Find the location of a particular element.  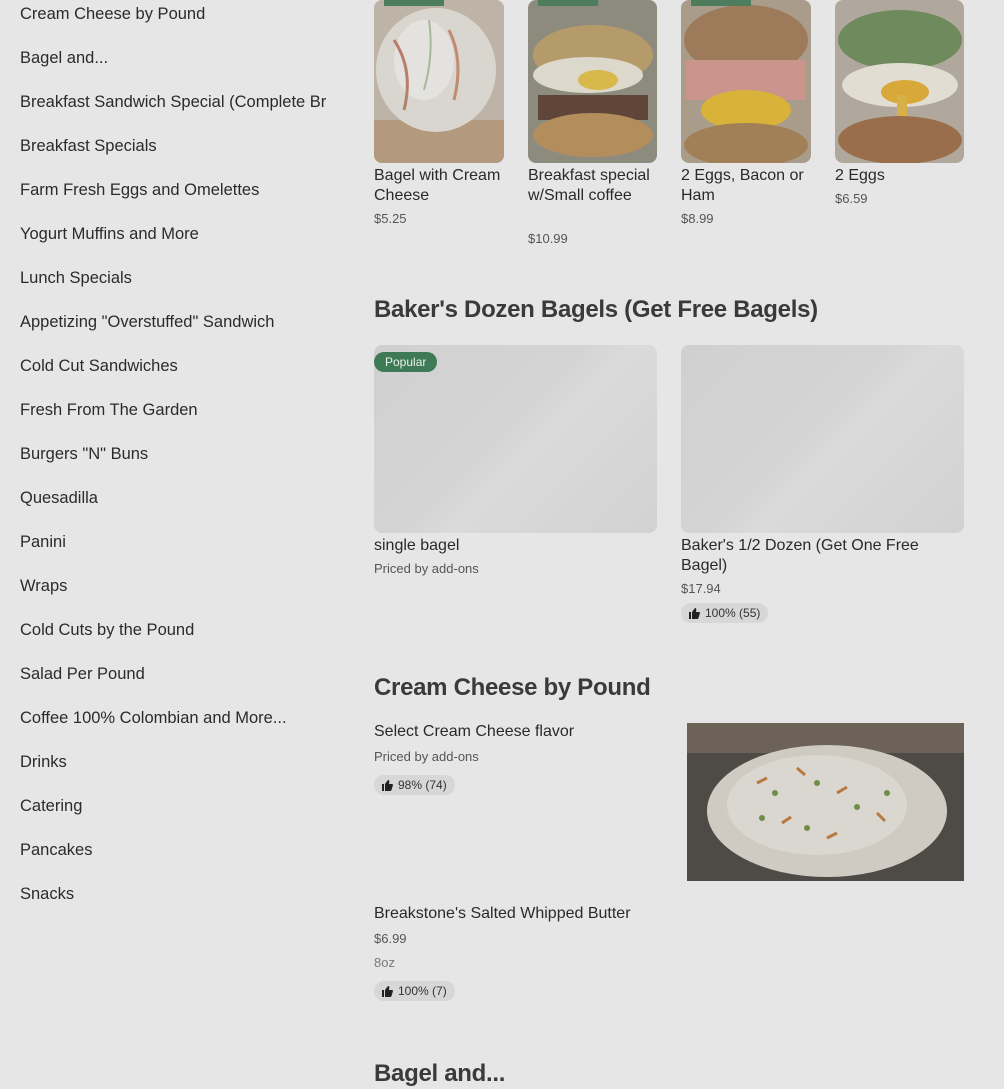

card-title: 2 Eggs, Bacon or Ham is located at coordinates (742, 185).